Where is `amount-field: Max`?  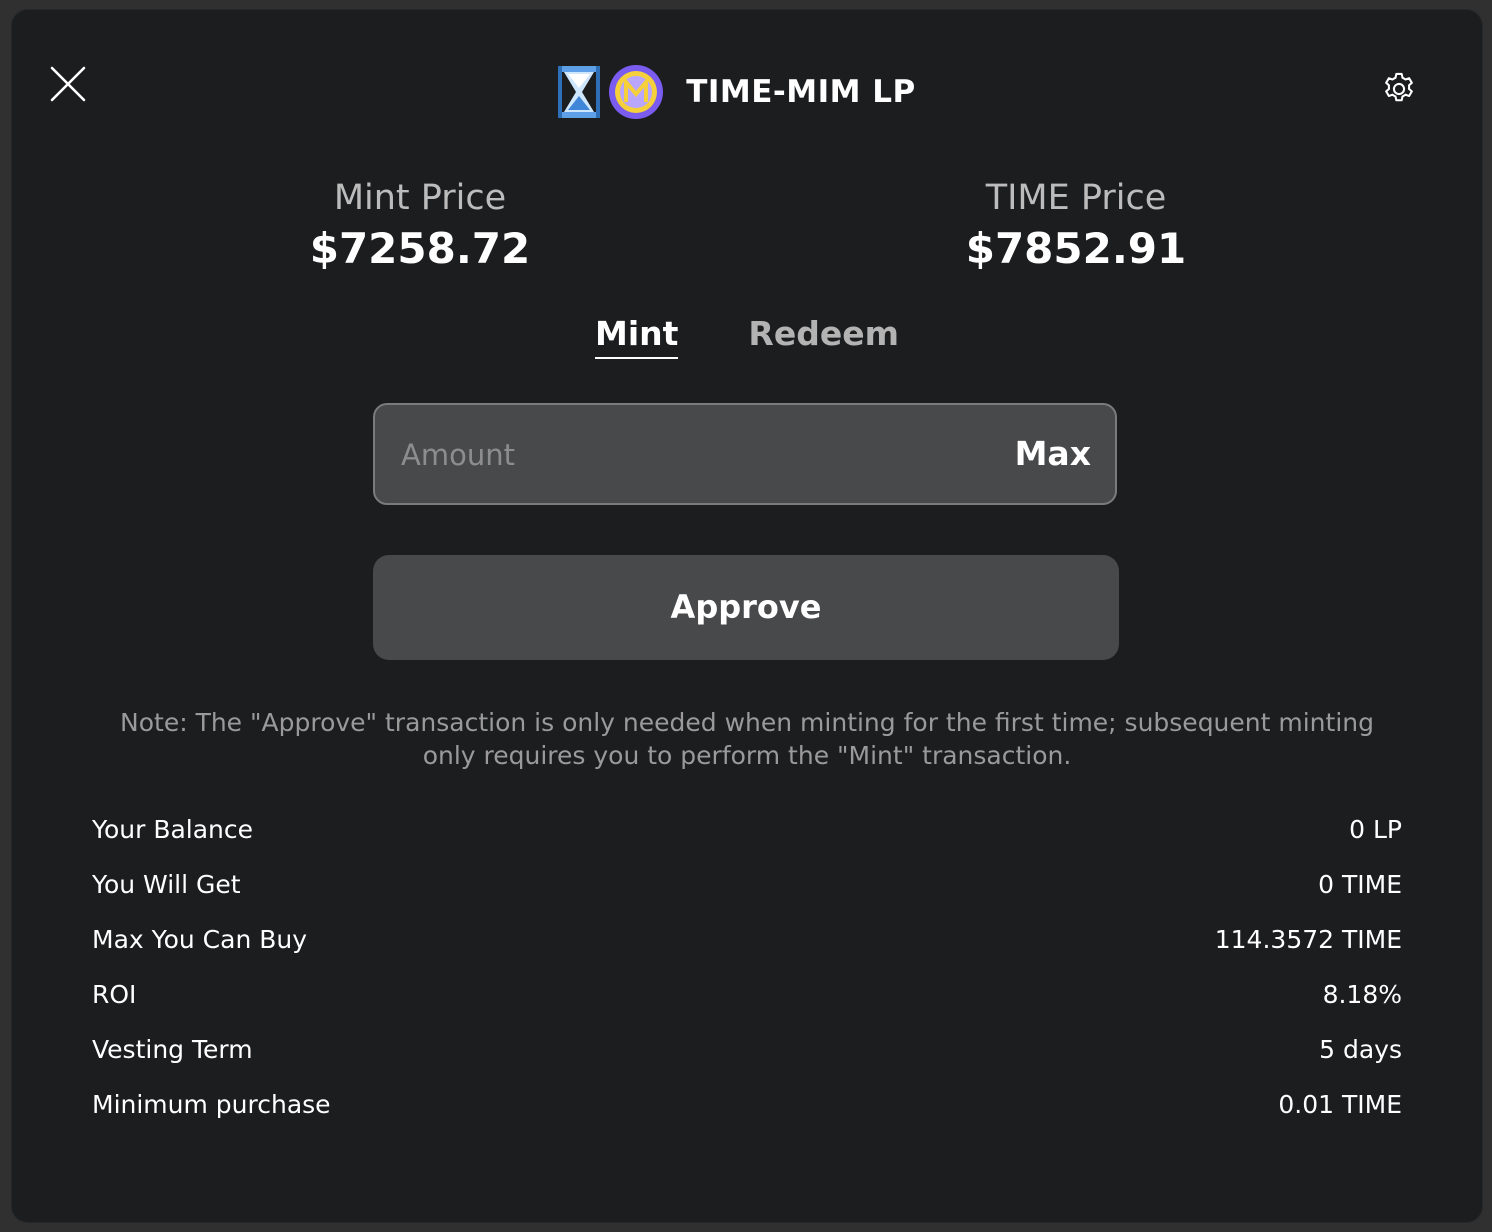 amount-field: Max is located at coordinates (745, 454).